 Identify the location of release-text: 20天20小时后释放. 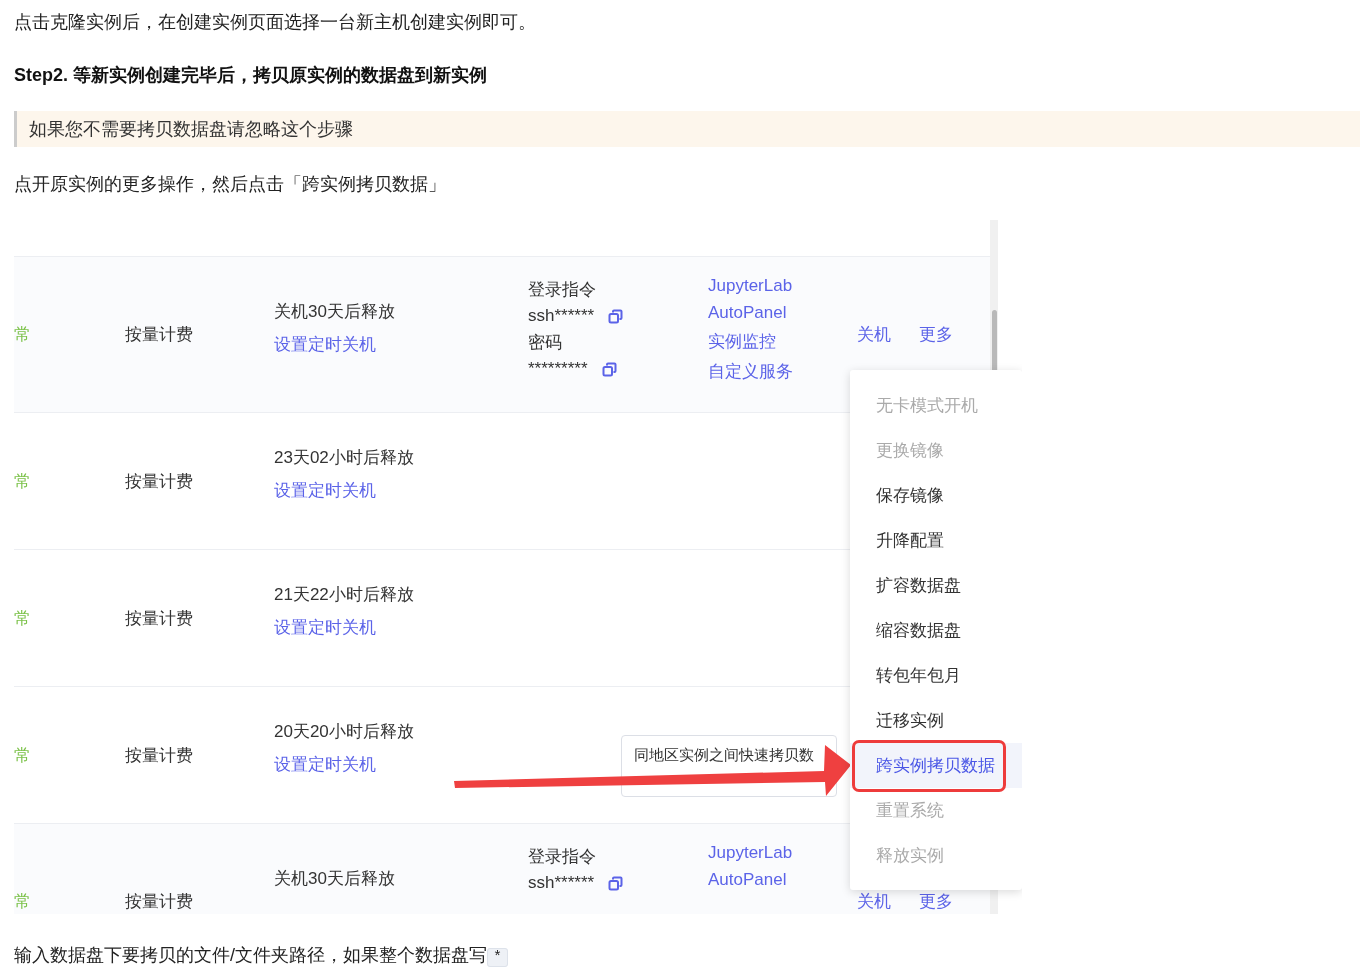
(344, 732).